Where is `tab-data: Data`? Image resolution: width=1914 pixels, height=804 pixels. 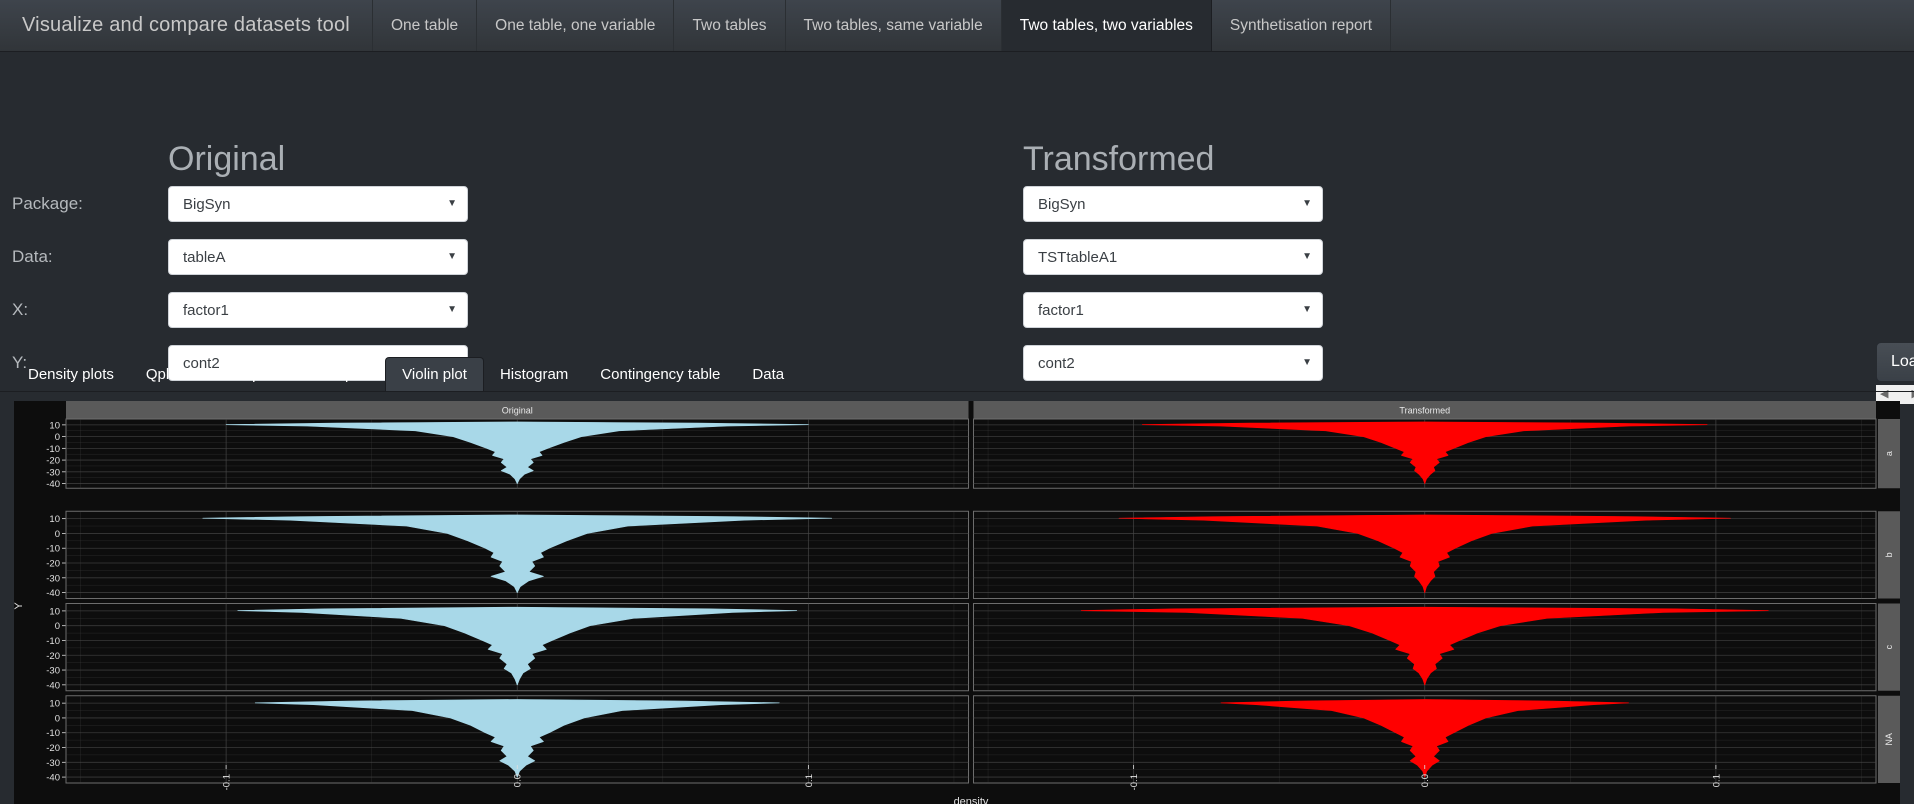 tab-data: Data is located at coordinates (768, 374).